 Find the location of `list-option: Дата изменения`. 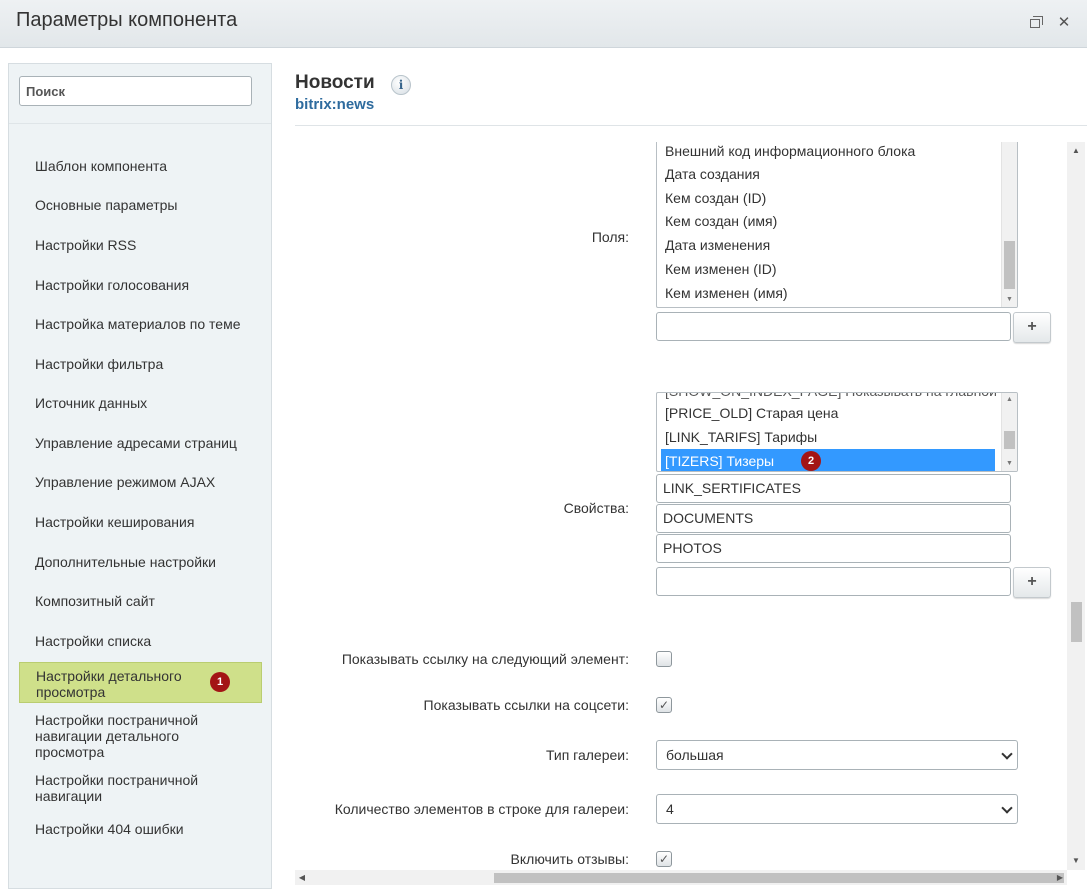

list-option: Дата изменения is located at coordinates (827, 245).